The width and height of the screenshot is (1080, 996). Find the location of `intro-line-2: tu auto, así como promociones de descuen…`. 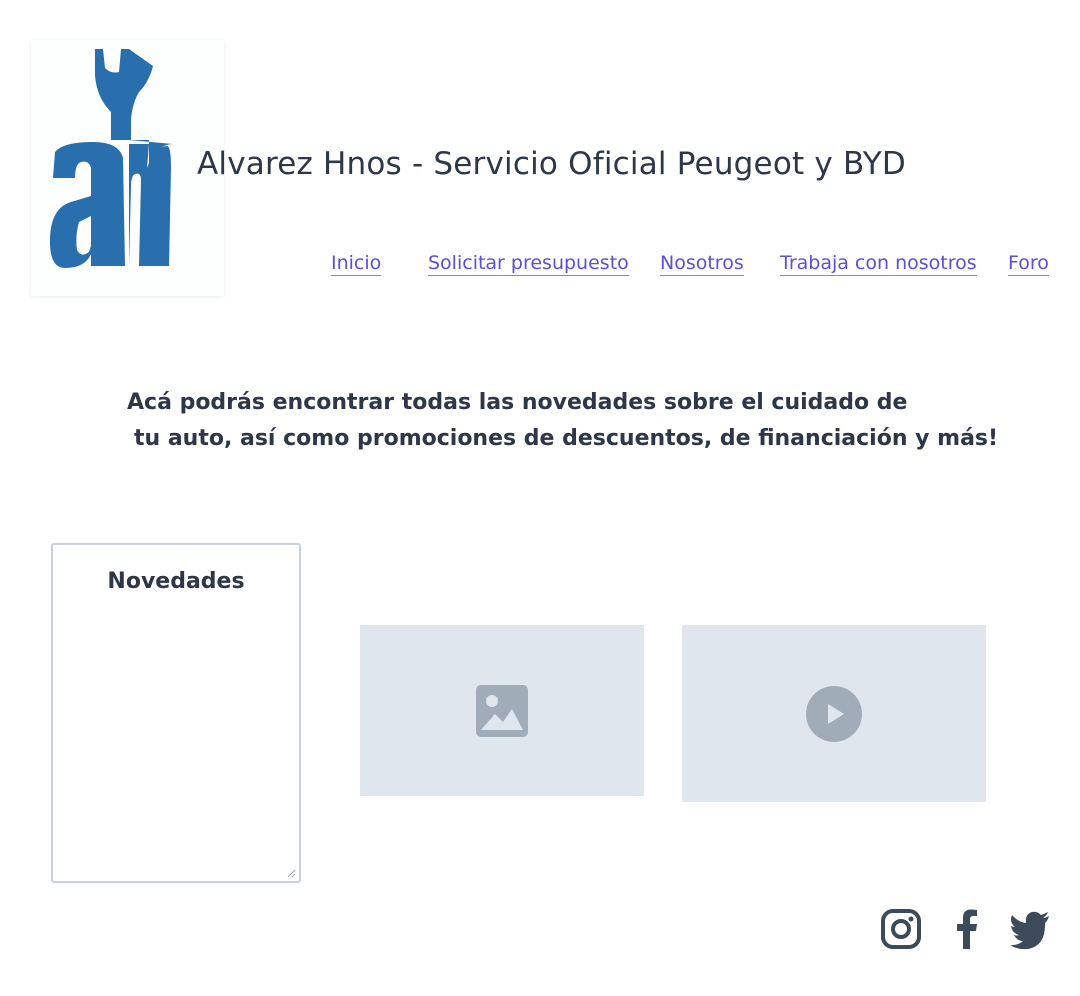

intro-line-2: tu auto, así como promociones de descuen… is located at coordinates (566, 438).